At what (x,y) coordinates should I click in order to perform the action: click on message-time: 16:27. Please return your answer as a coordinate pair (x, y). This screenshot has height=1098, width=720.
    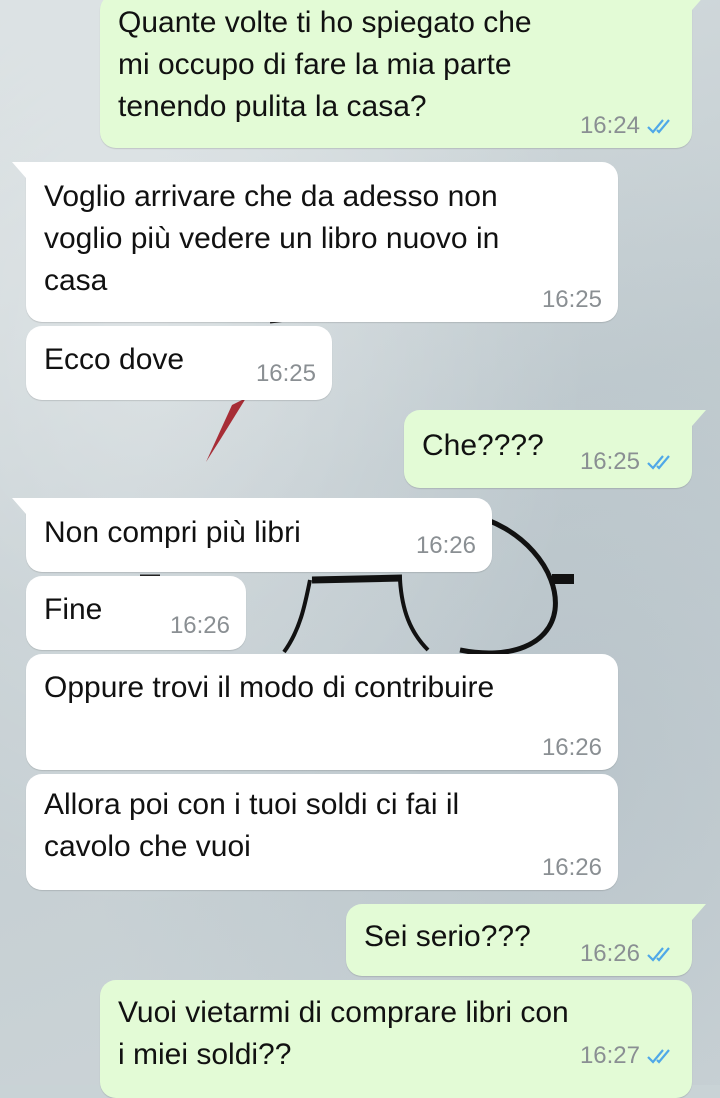
    Looking at the image, I should click on (609, 1055).